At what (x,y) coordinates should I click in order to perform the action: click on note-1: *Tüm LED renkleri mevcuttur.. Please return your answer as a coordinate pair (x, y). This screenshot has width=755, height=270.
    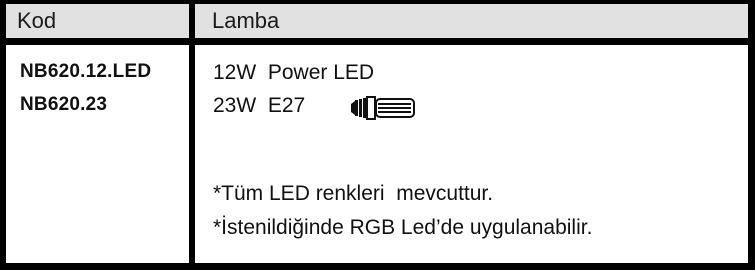
    Looking at the image, I should click on (353, 193).